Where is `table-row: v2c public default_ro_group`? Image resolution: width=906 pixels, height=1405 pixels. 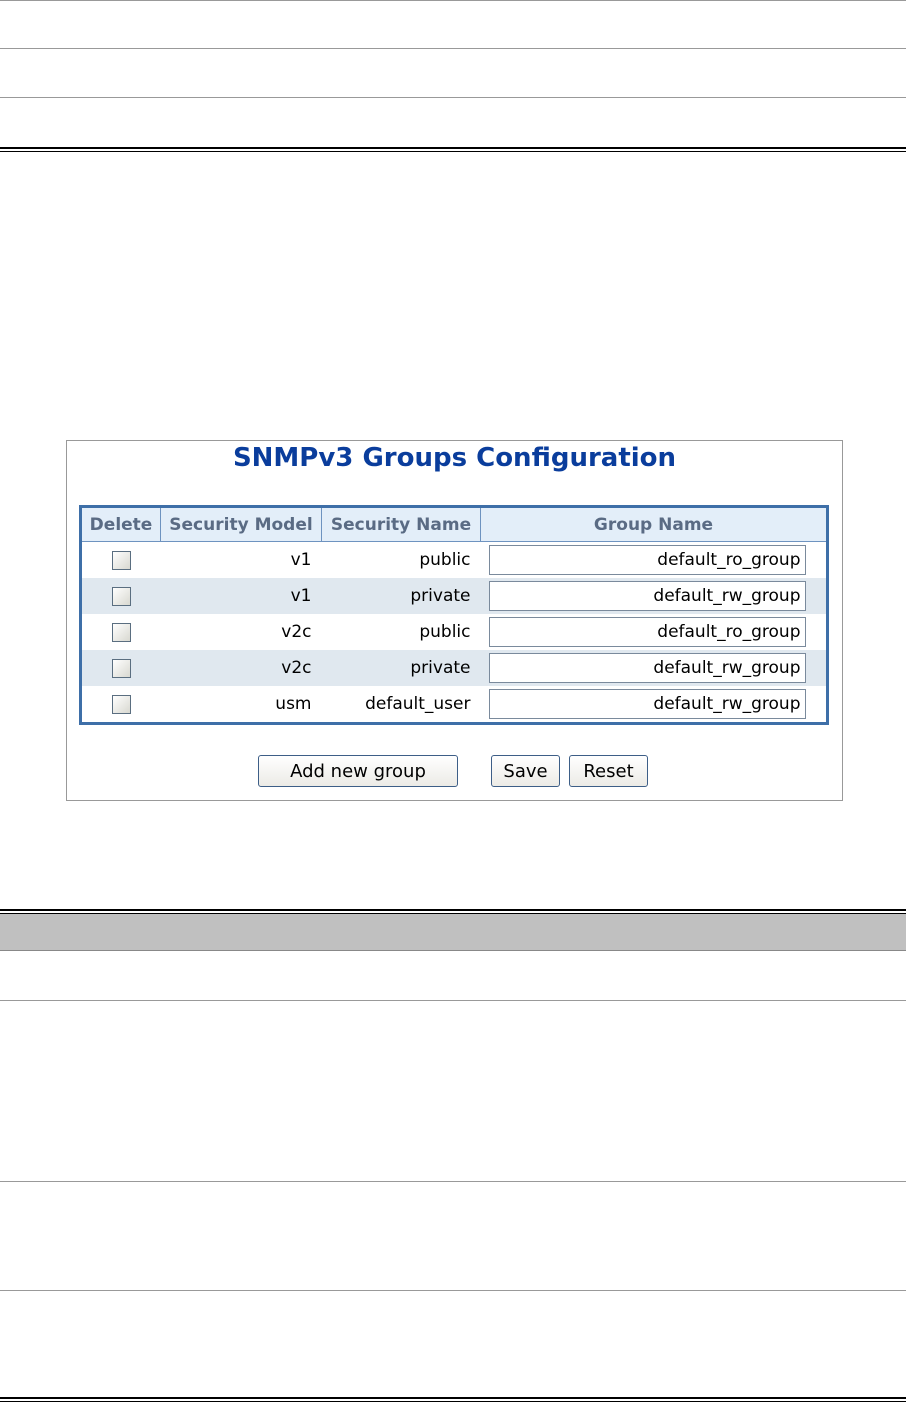
table-row: v2c public default_ro_group is located at coordinates (454, 632).